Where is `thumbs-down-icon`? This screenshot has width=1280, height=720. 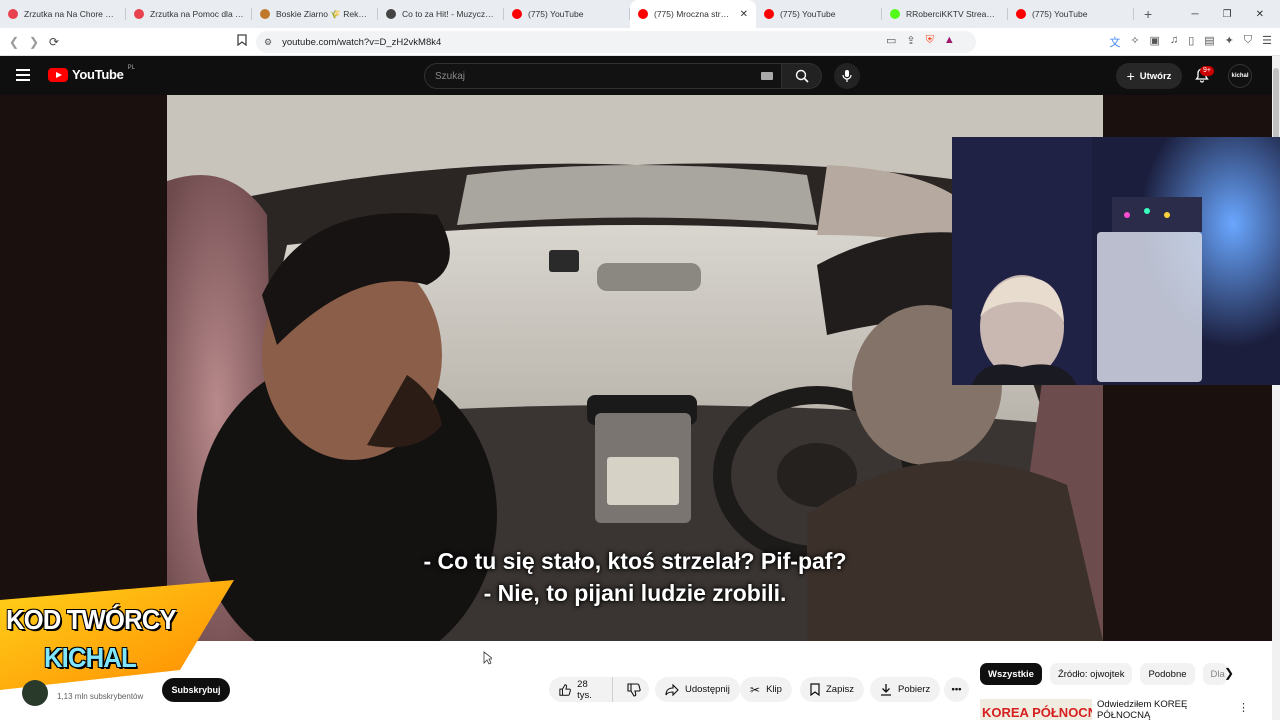 thumbs-down-icon is located at coordinates (634, 689).